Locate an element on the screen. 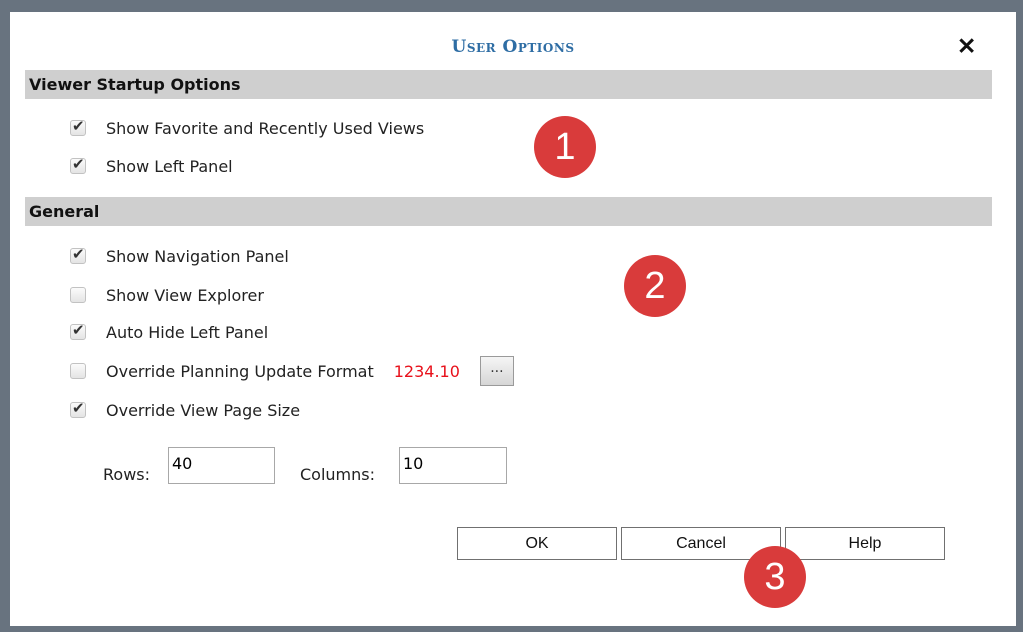 Image resolution: width=1023 pixels, height=632 pixels. option-label: Show Left Panel is located at coordinates (169, 166).